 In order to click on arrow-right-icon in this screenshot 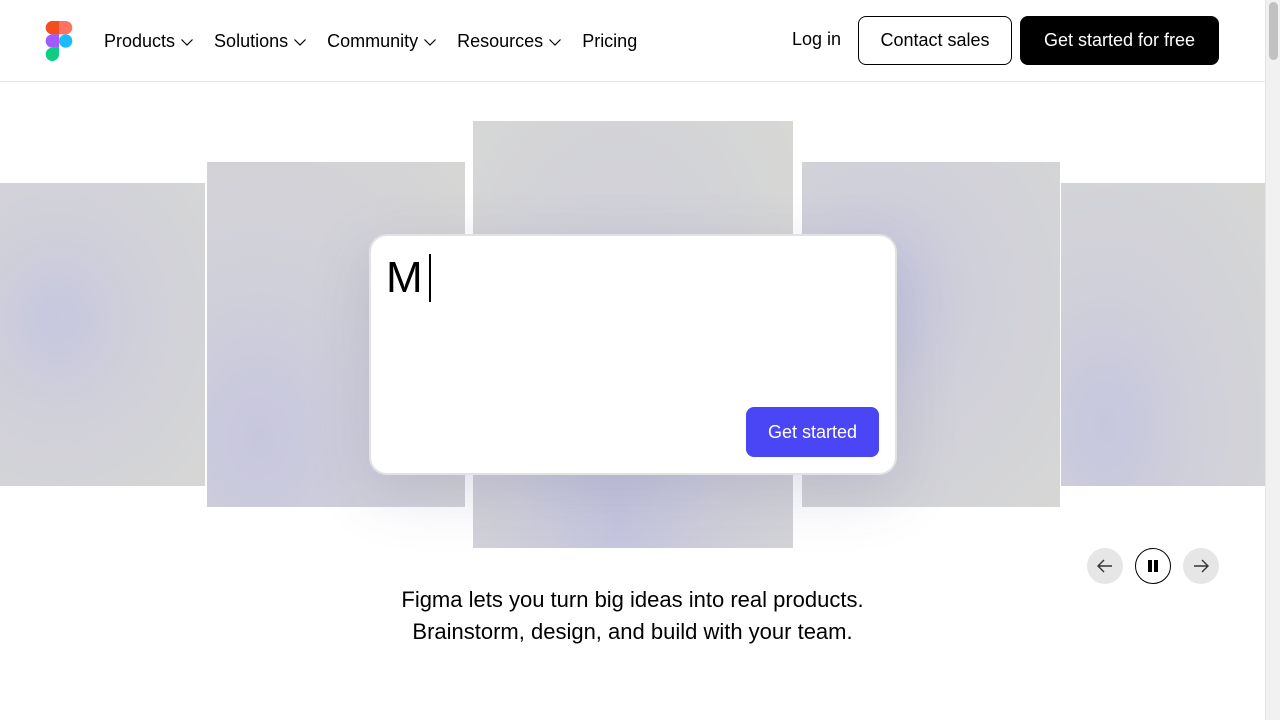, I will do `click(1201, 566)`.